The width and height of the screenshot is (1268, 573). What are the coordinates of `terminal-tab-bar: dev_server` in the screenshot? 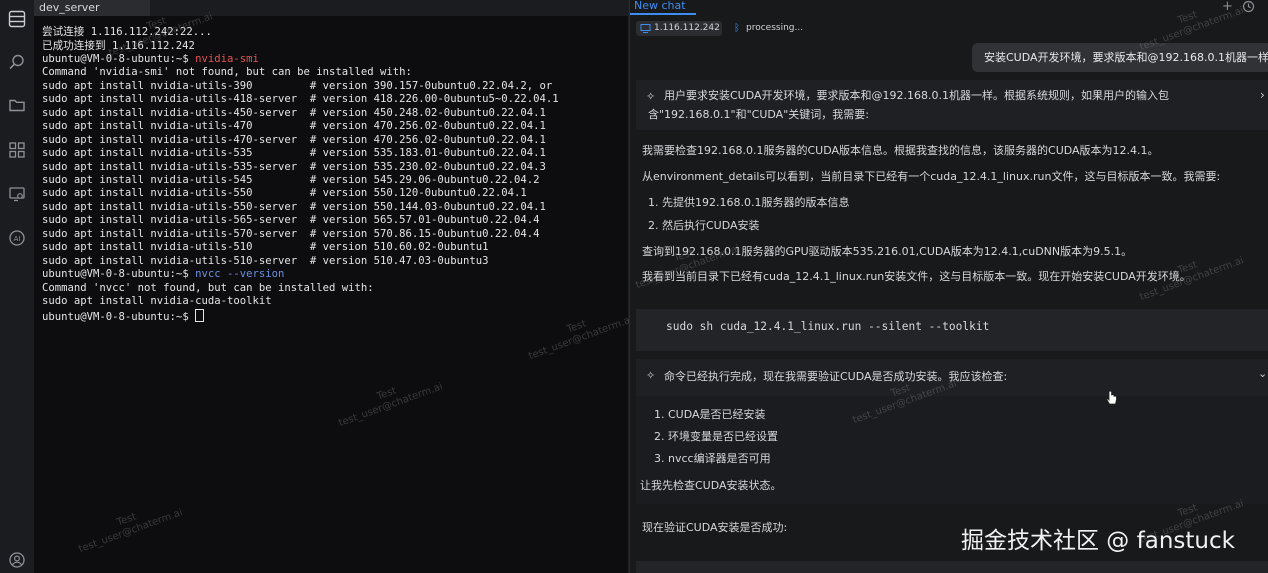 It's located at (331, 8).